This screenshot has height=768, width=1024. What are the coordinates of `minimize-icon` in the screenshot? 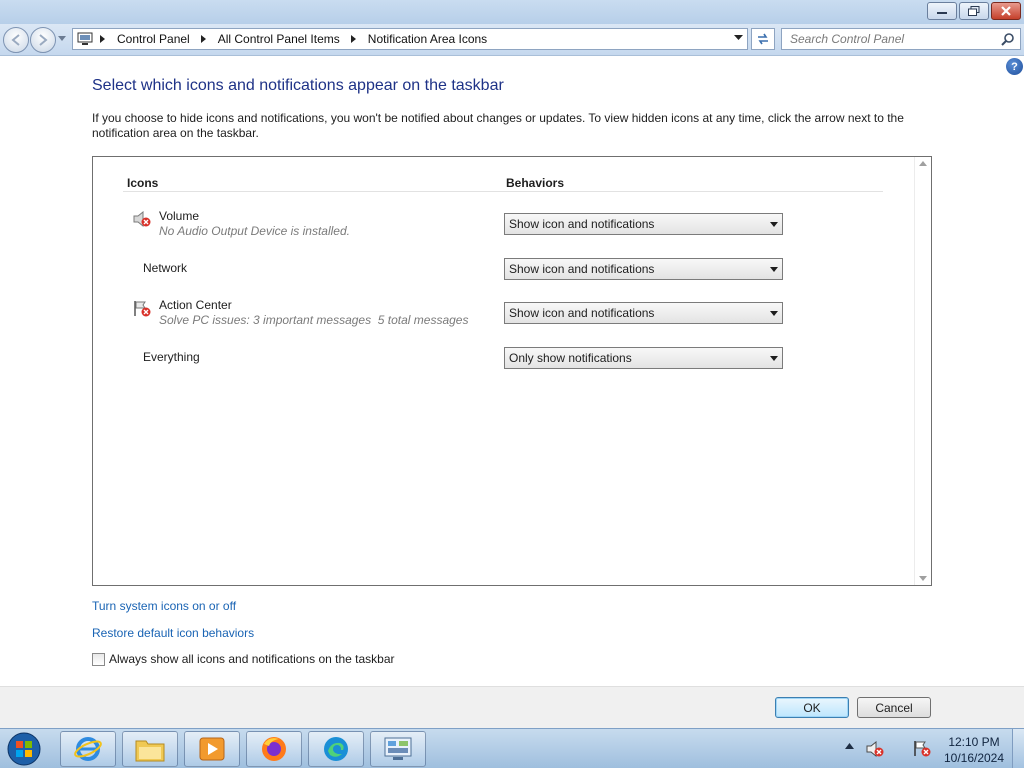 It's located at (942, 13).